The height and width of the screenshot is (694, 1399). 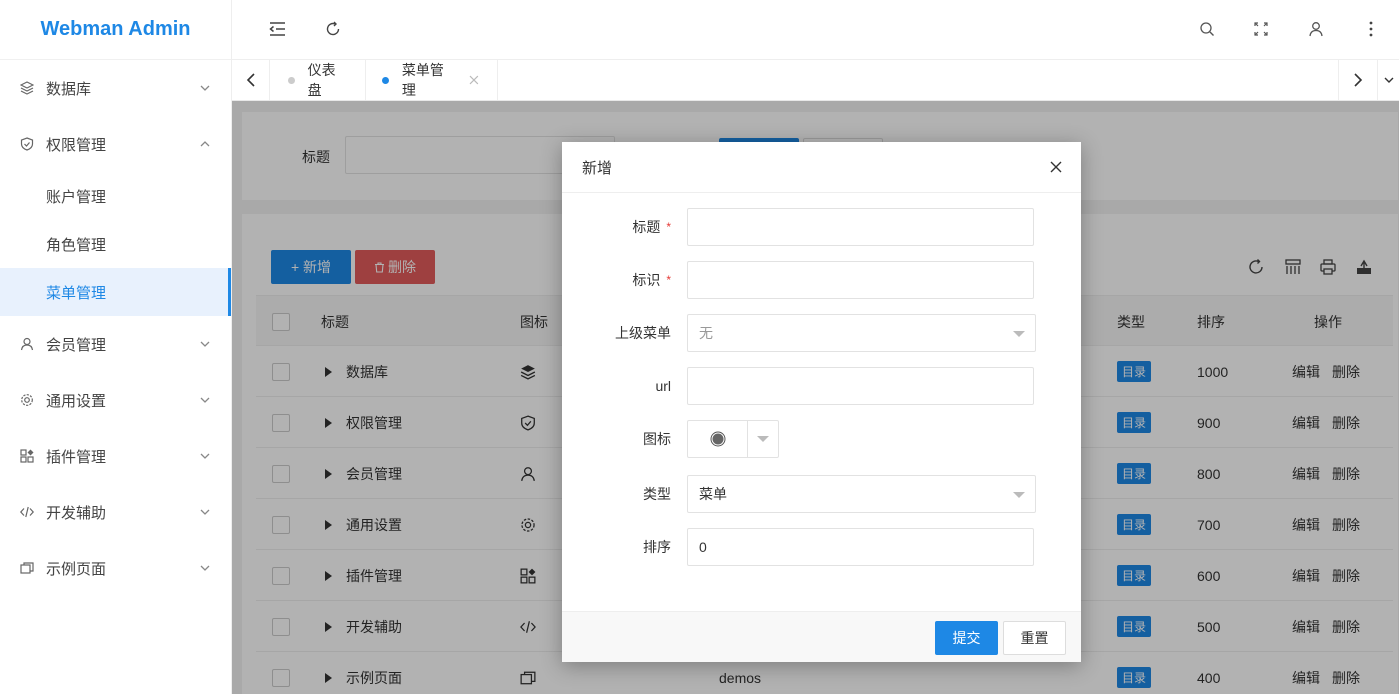 I want to click on url-input, so click(x=860, y=386).